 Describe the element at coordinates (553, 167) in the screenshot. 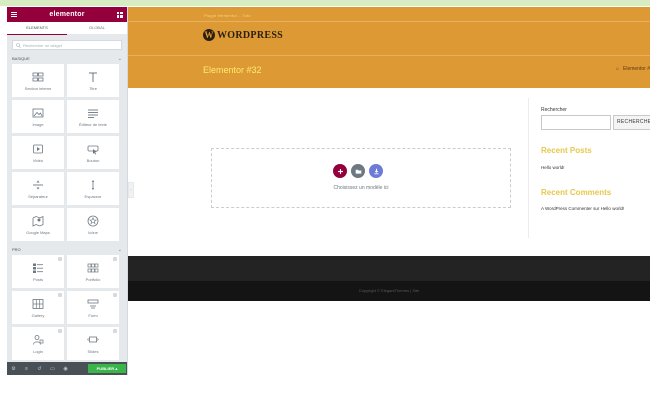

I see `recent-post-link: Hello world!` at that location.